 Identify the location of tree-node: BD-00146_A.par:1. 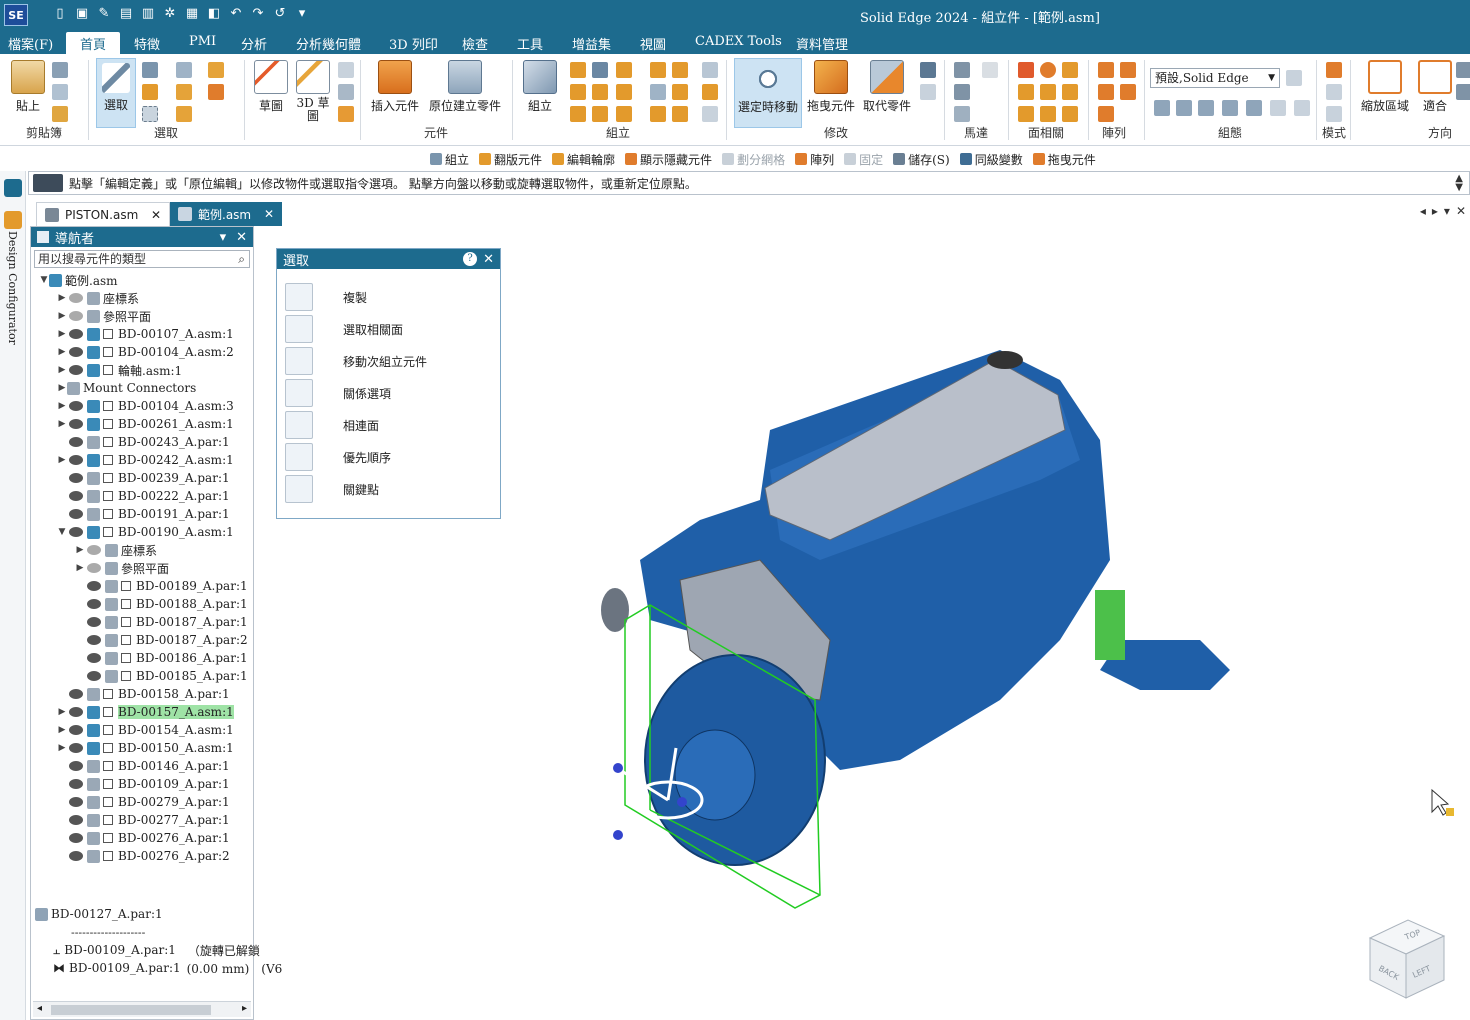
(143, 766).